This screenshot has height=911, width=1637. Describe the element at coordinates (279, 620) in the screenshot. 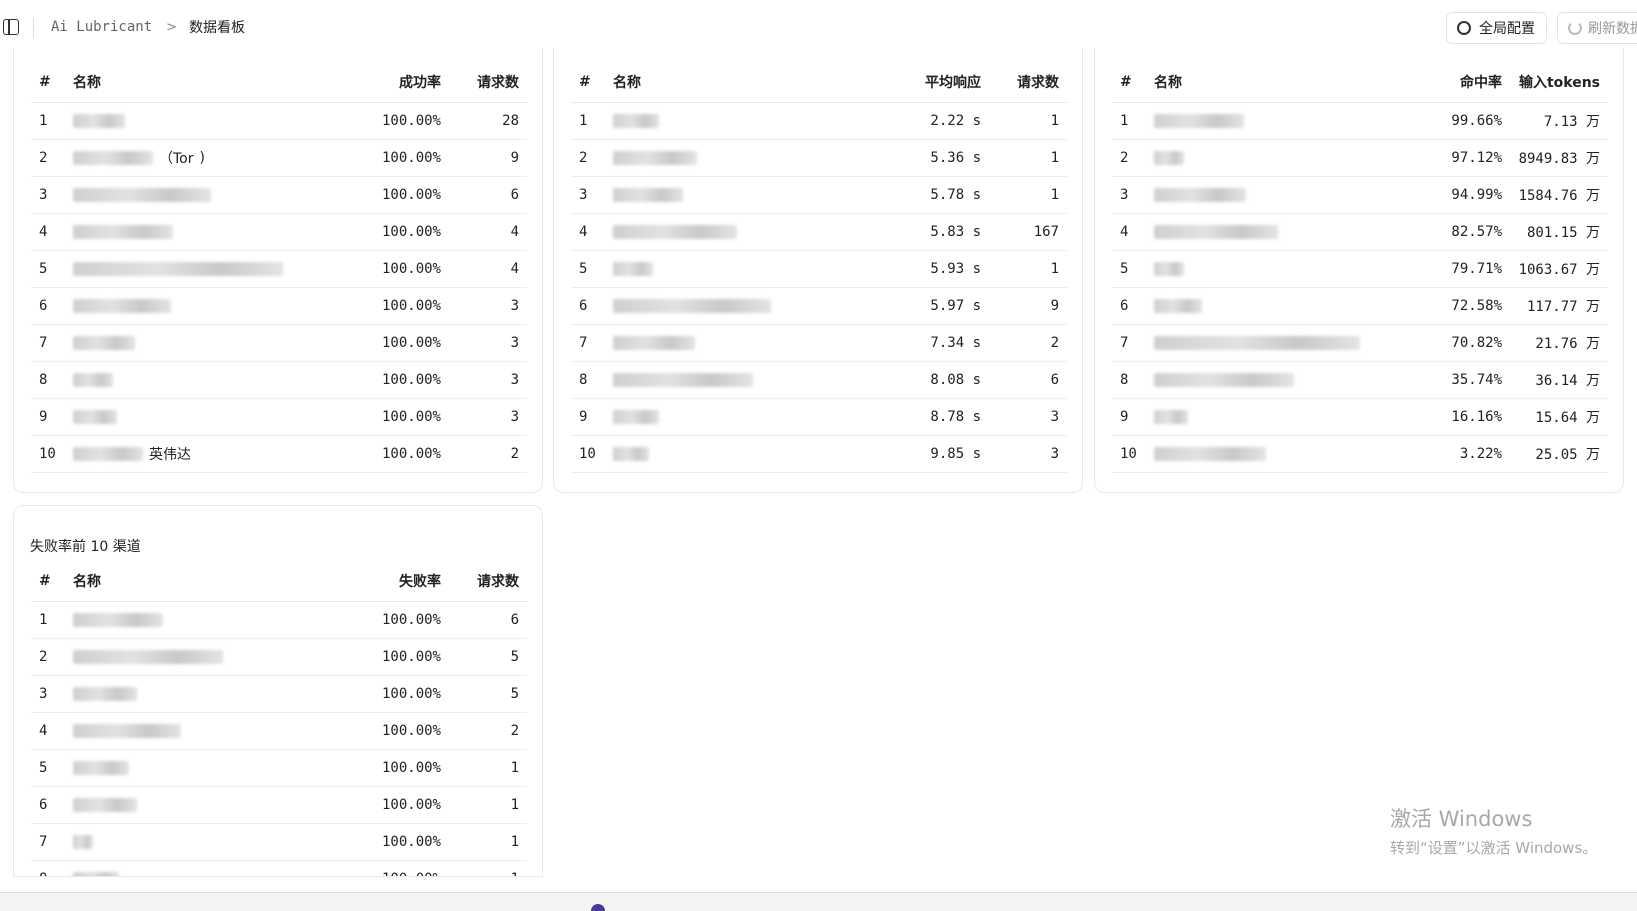

I see `table-row: 1 100.00% 6` at that location.